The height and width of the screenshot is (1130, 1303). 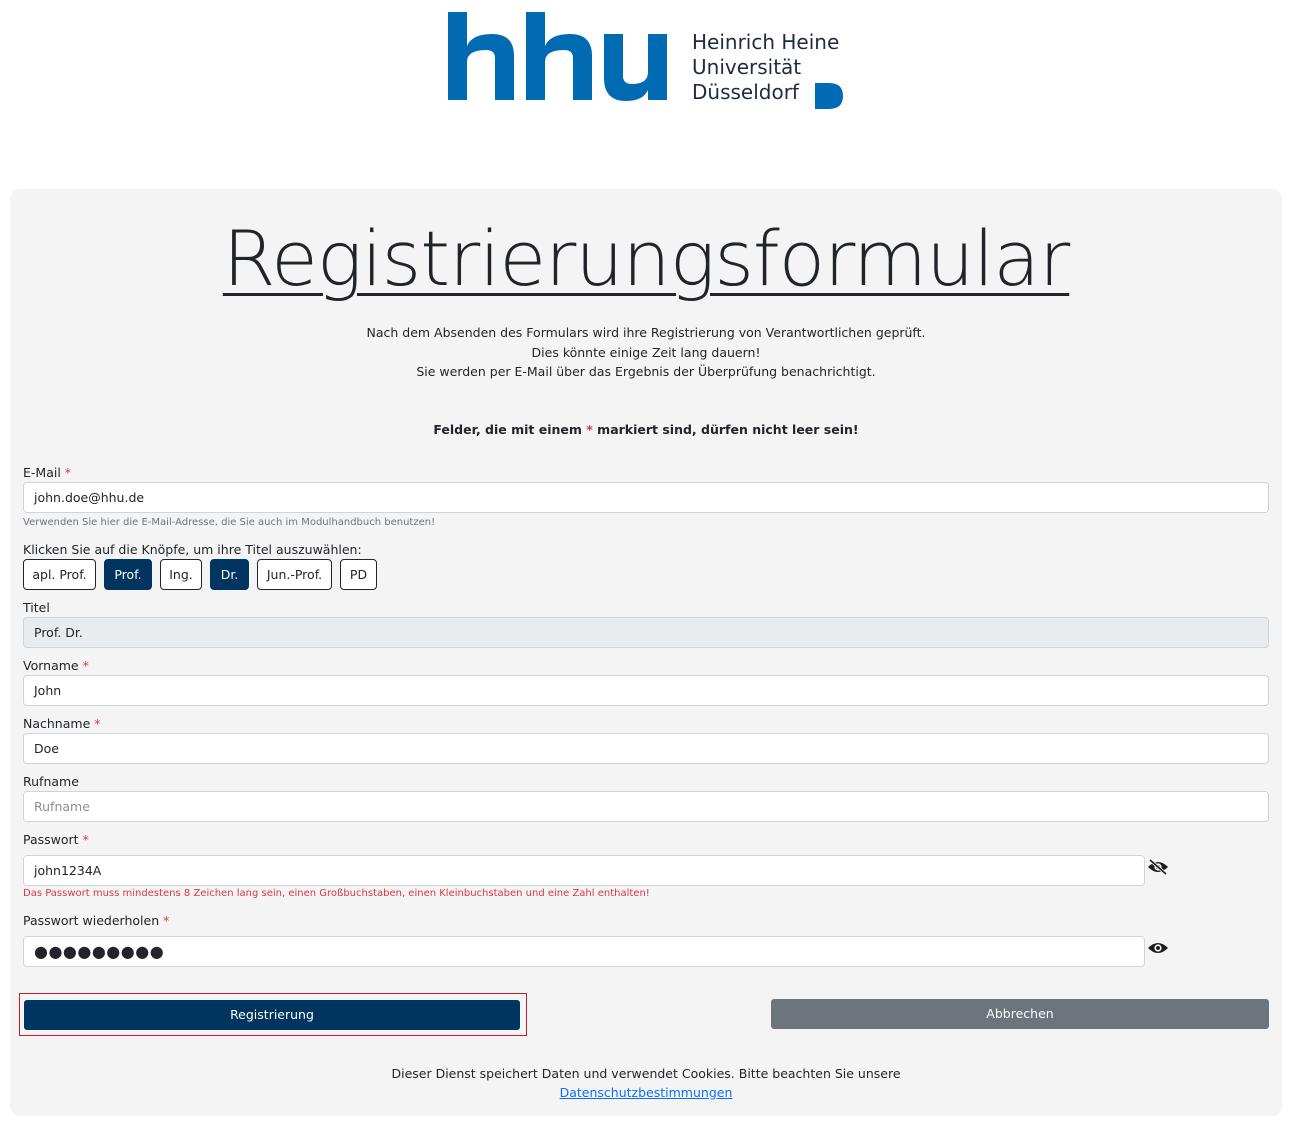 I want to click on privacy-link: Datenschutzbestimmungen, so click(x=646, y=1092).